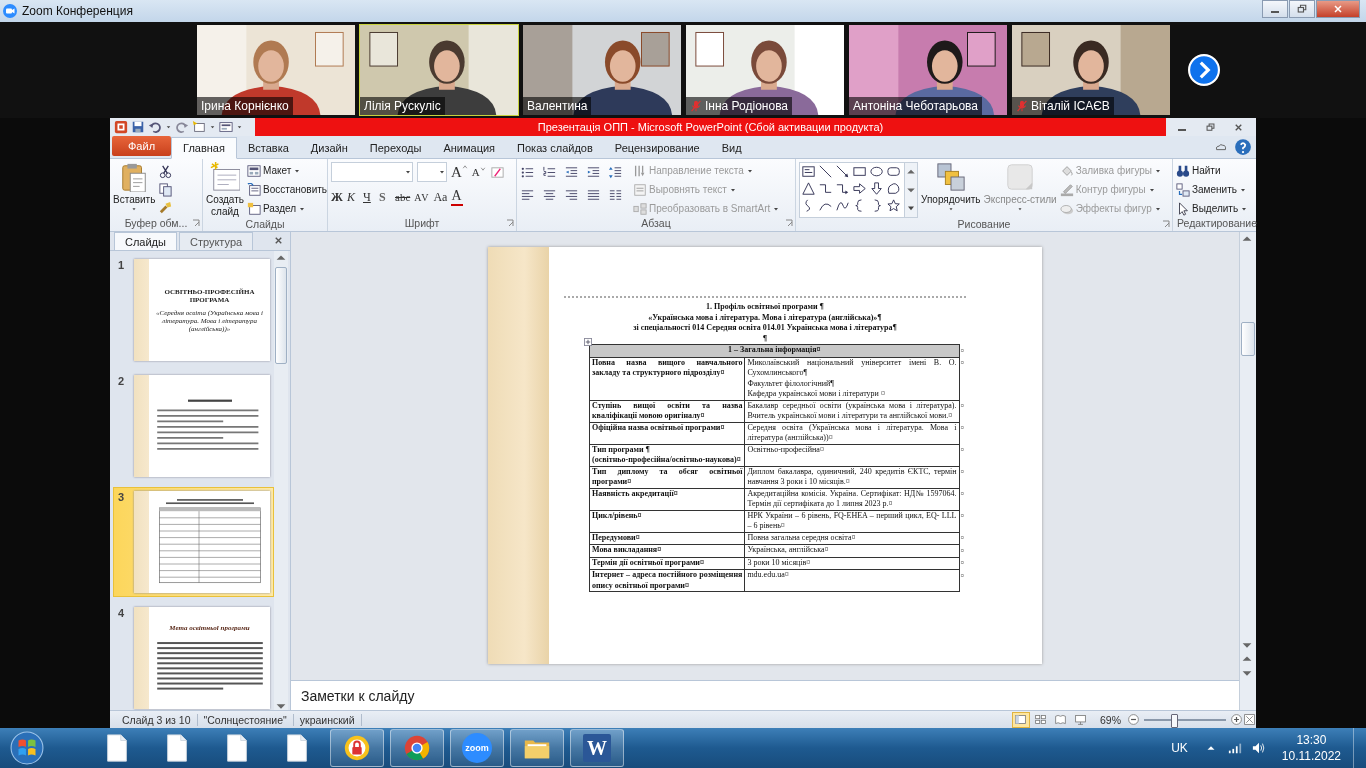  I want to click on video-tile: Ірина Корнієнко, so click(276, 70).